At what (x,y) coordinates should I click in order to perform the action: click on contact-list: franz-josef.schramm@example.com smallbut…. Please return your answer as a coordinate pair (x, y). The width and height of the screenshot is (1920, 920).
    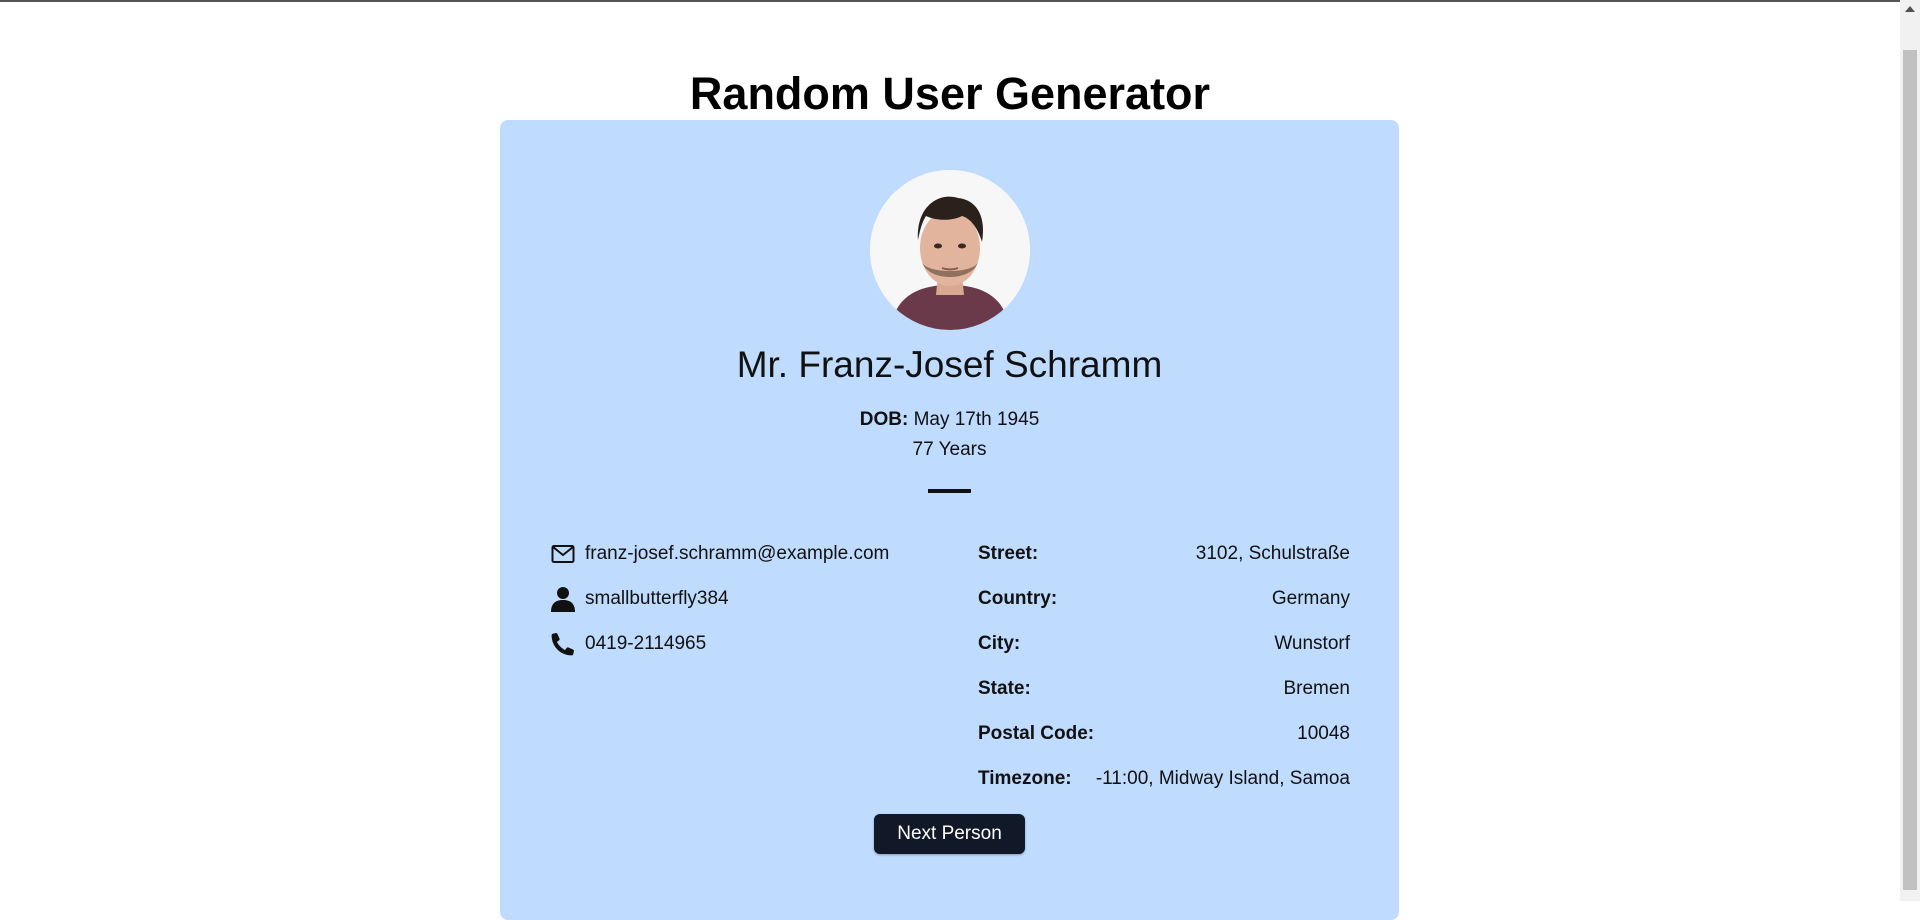
    Looking at the image, I should click on (740, 598).